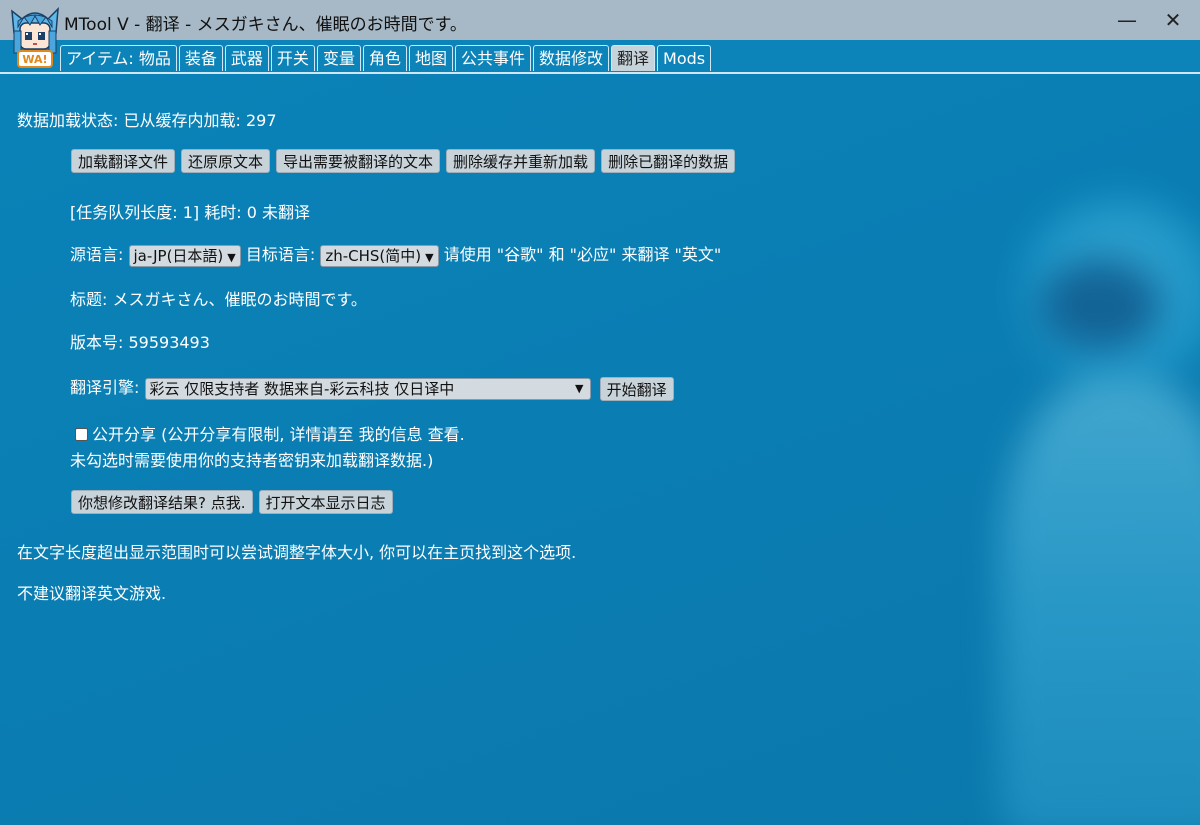  What do you see at coordinates (1173, 20) in the screenshot?
I see `close-button: ✕` at bounding box center [1173, 20].